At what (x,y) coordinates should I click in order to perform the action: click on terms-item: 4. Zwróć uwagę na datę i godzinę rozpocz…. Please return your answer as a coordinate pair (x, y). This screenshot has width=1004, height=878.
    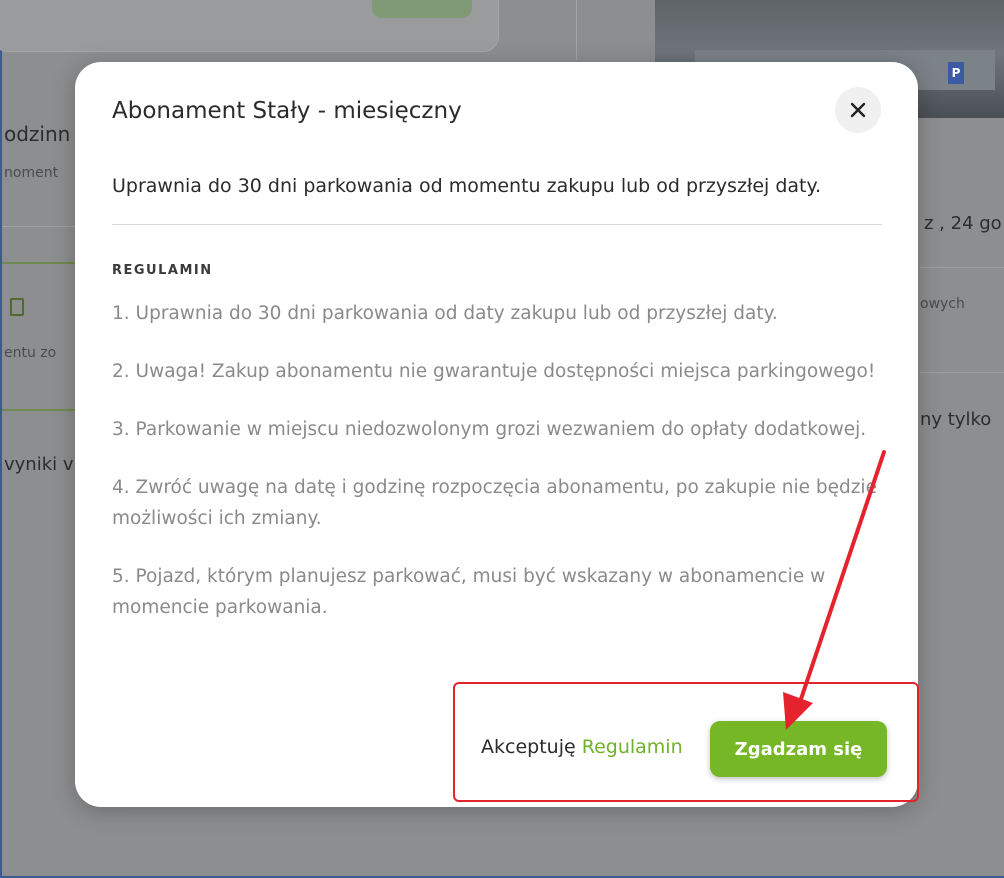
    Looking at the image, I should click on (494, 503).